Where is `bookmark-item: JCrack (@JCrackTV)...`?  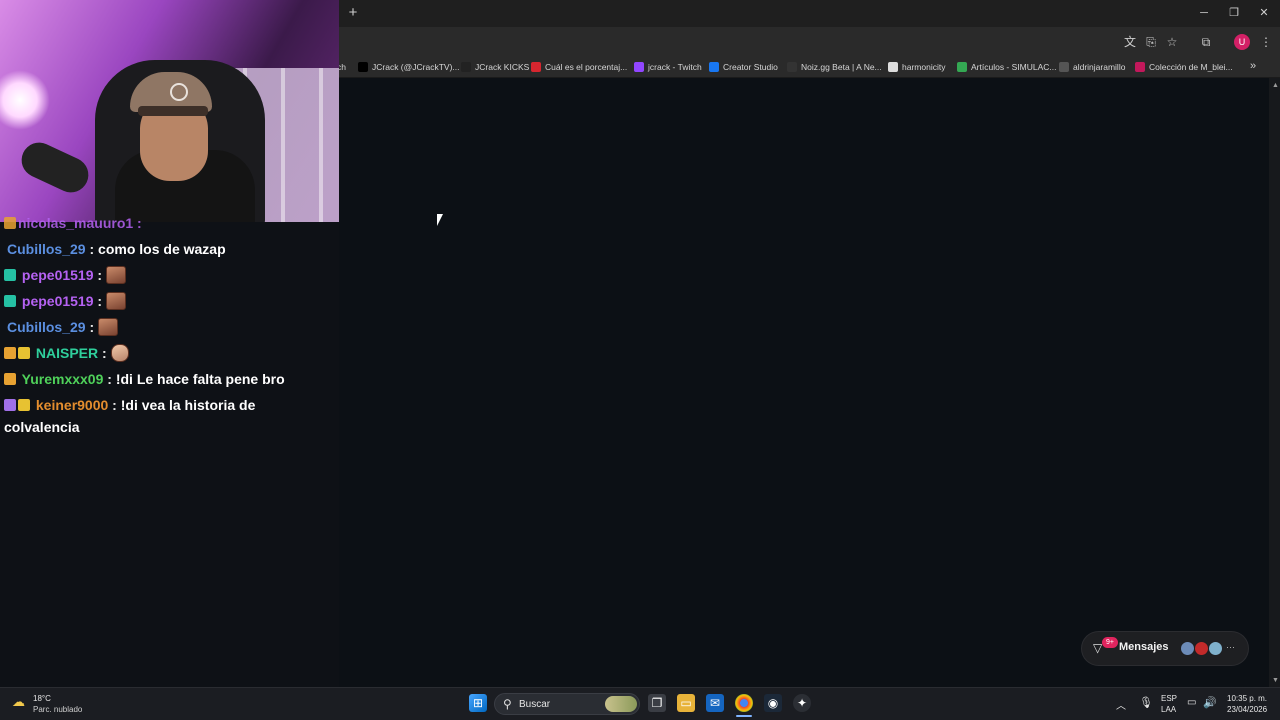
bookmark-item: JCrack (@JCrackTV)... is located at coordinates (409, 67).